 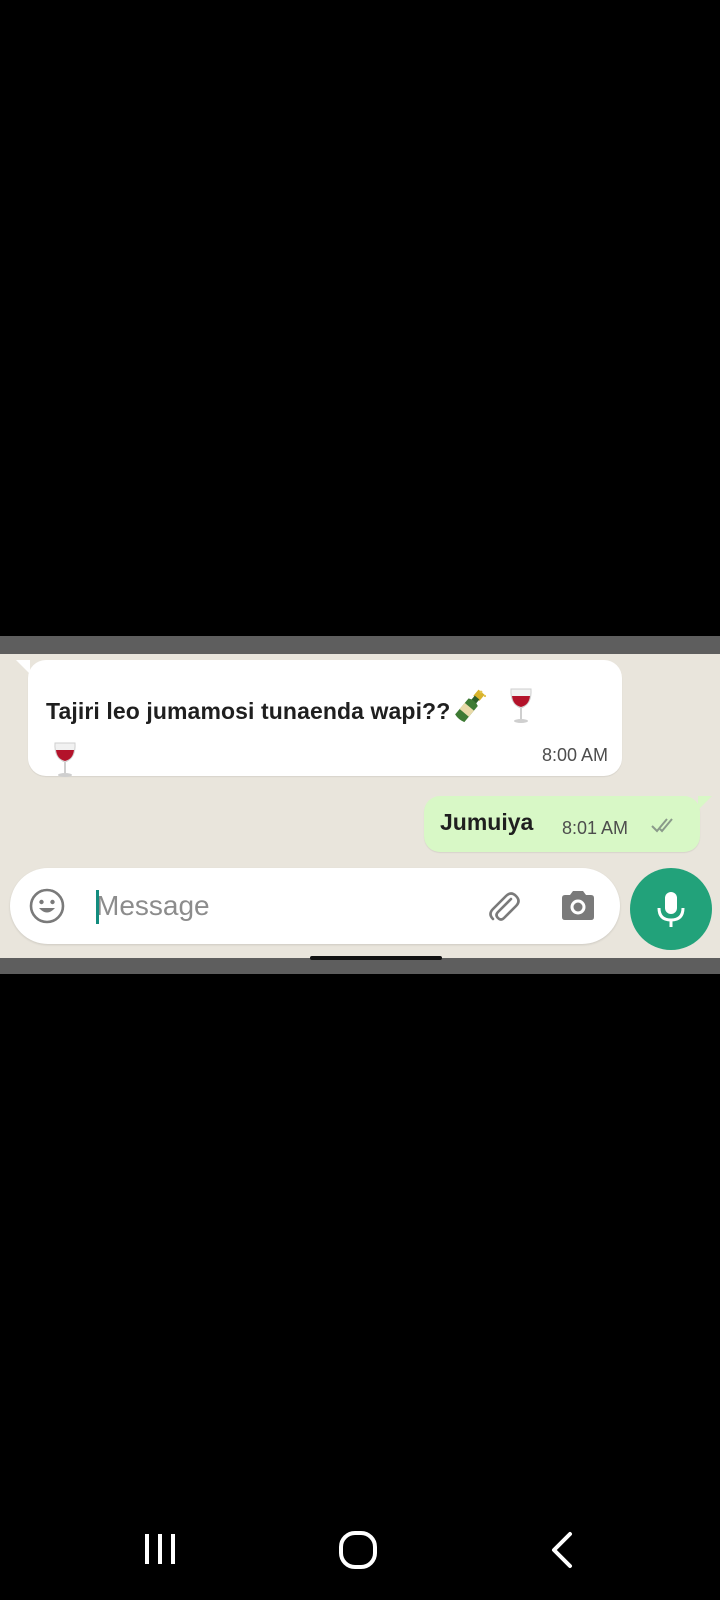 What do you see at coordinates (160, 1549) in the screenshot?
I see `recents-icon` at bounding box center [160, 1549].